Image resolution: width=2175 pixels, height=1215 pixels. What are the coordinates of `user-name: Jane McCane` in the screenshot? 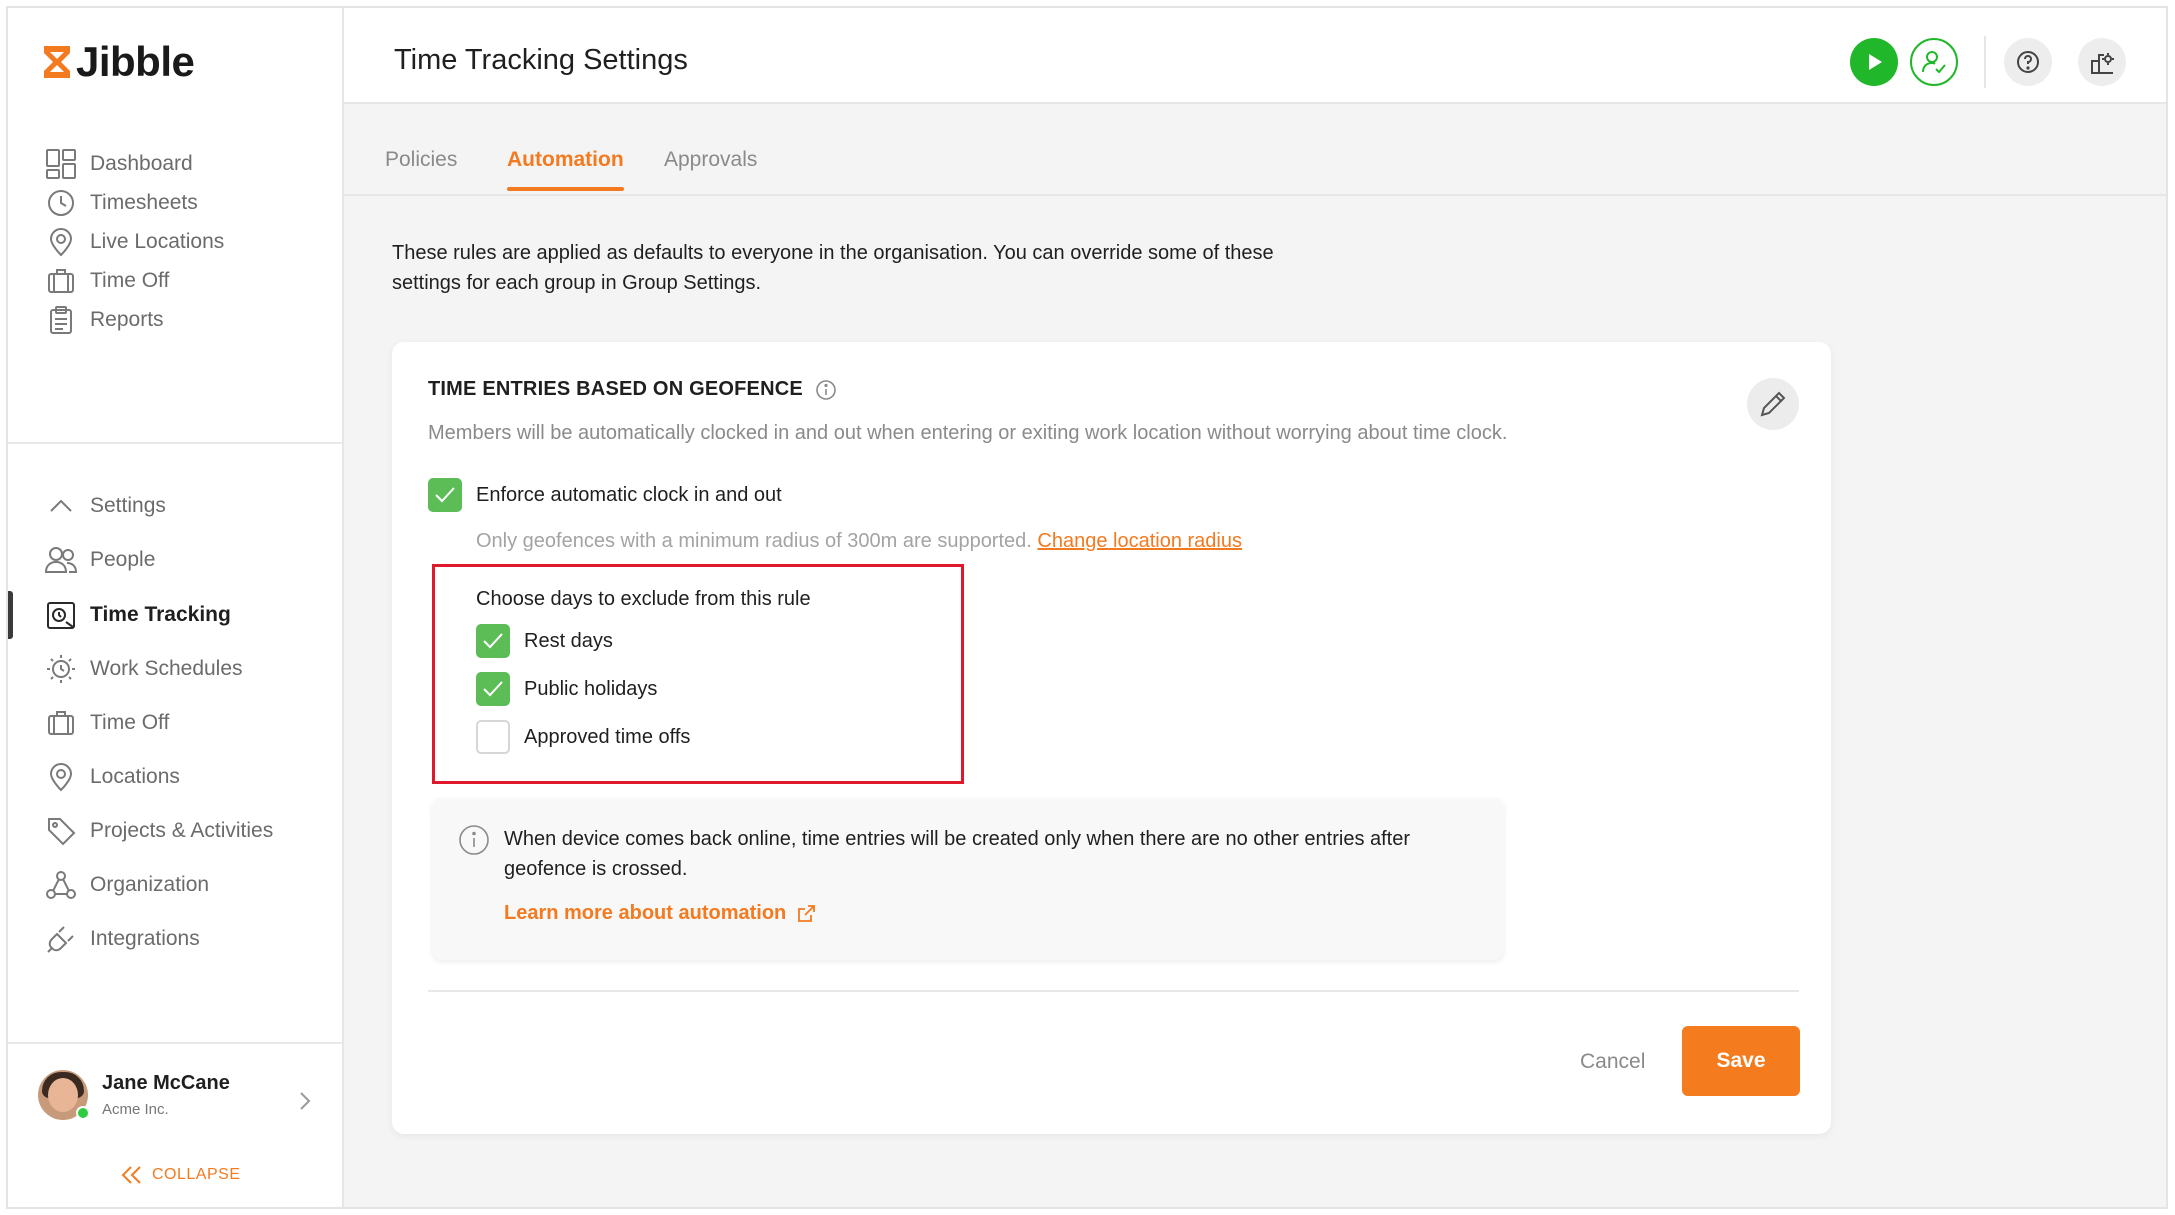 It's located at (166, 1083).